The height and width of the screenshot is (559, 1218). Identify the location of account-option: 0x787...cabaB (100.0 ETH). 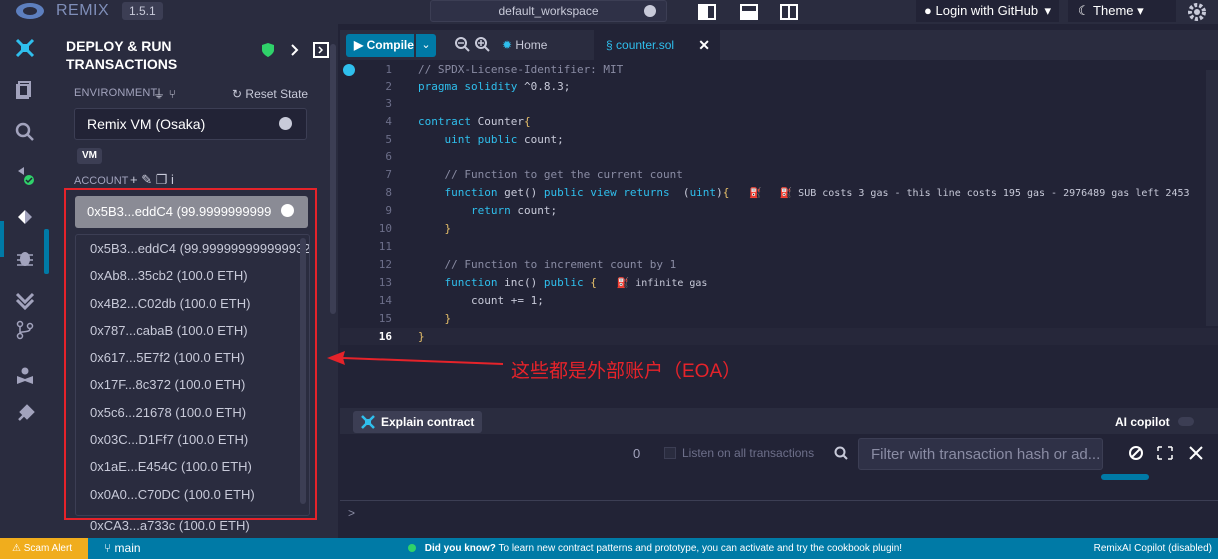
(192, 330).